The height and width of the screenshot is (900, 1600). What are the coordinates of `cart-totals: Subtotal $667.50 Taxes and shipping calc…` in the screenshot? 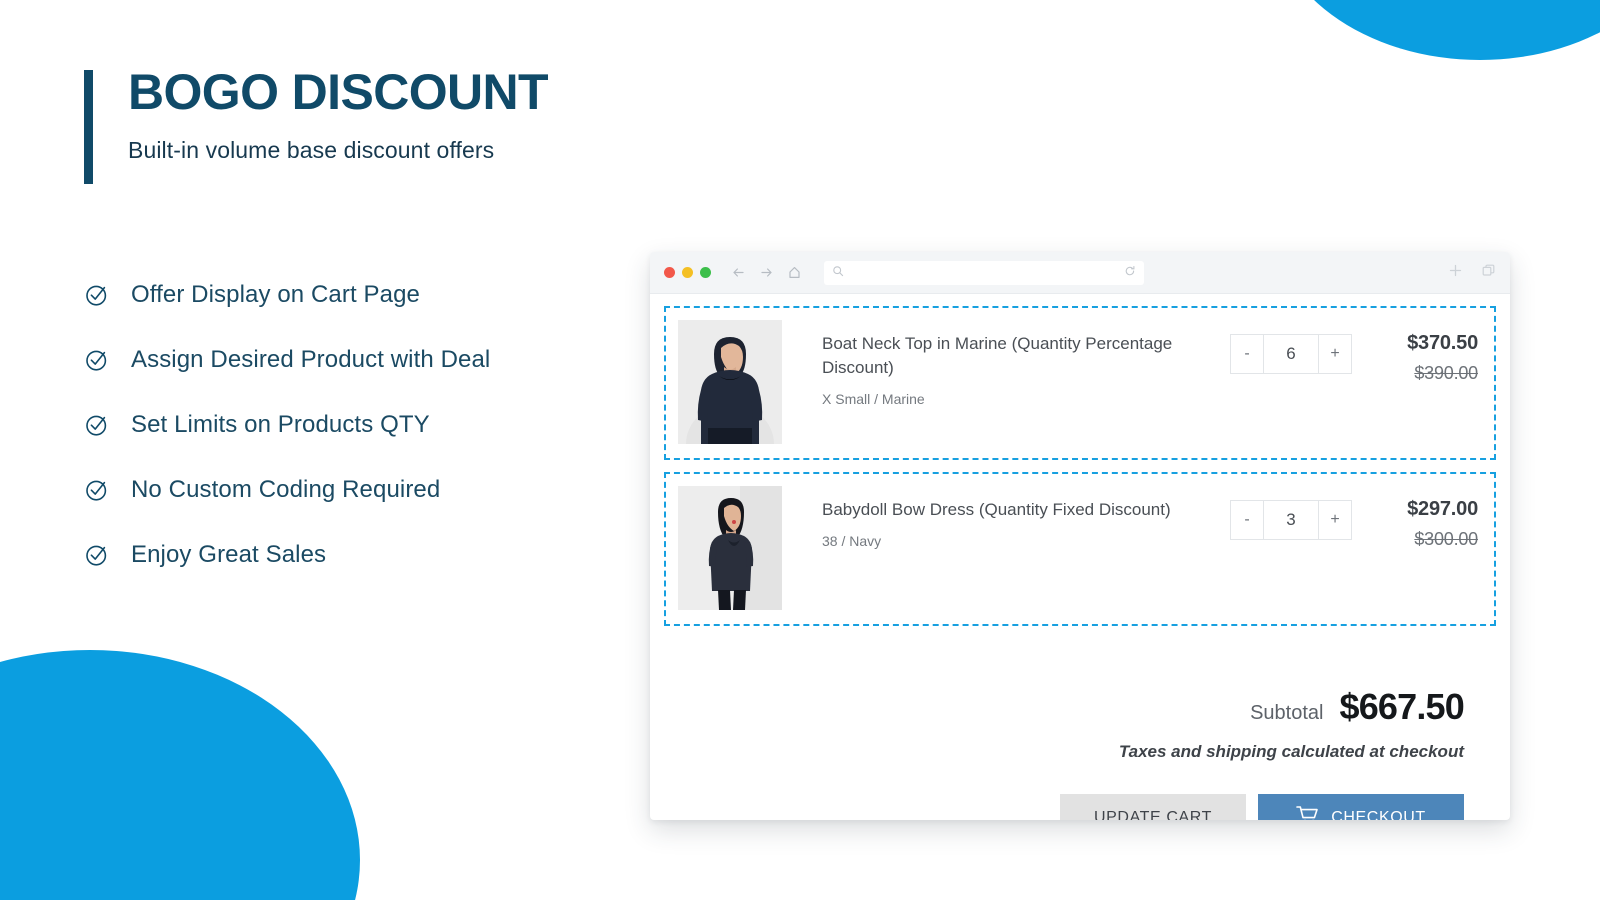 It's located at (1080, 729).